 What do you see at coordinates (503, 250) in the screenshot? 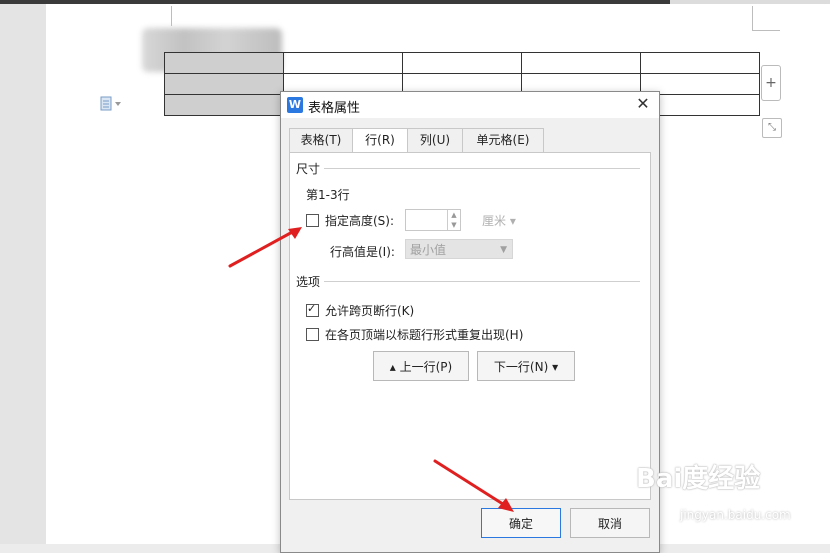
I see `chevron-down-icon: ▼` at bounding box center [503, 250].